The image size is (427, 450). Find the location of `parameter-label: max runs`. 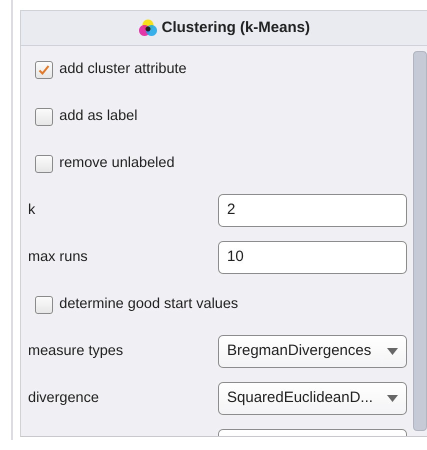

parameter-label: max runs is located at coordinates (58, 257).